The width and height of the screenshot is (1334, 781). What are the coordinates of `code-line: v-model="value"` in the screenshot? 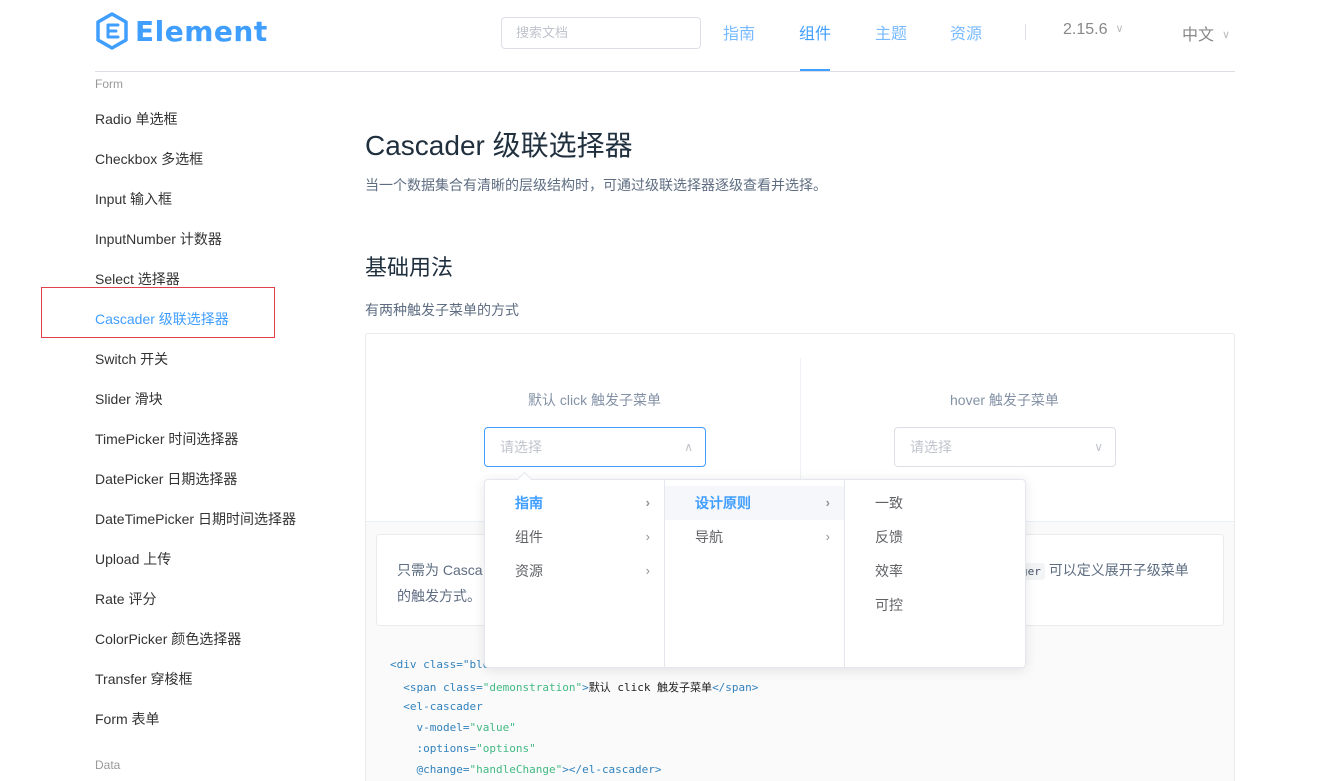 It's located at (453, 727).